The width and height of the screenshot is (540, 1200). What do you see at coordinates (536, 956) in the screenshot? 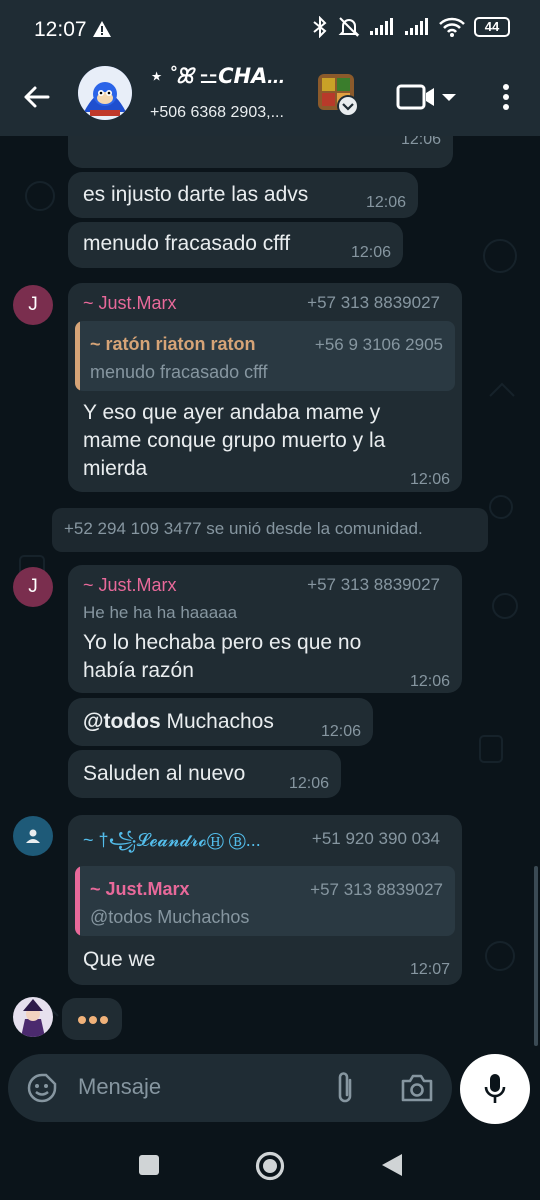
I see `scrollbar` at bounding box center [536, 956].